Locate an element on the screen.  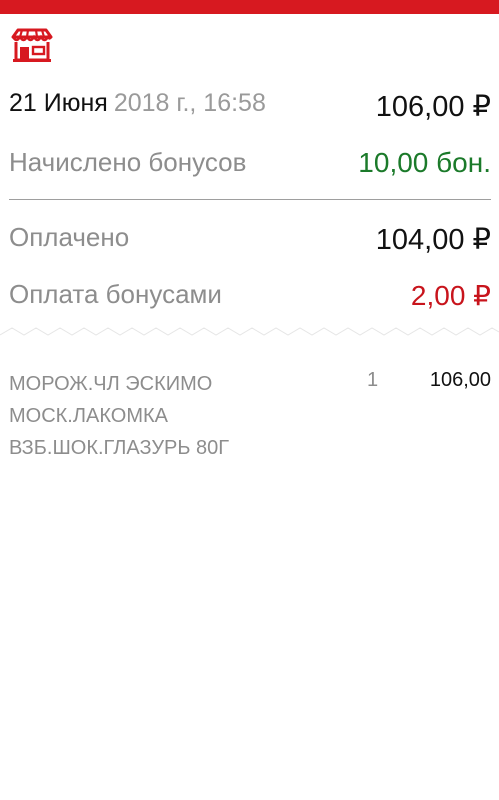
paid-bonus-row: Оплата бонусами 2,00 ₽ is located at coordinates (250, 296).